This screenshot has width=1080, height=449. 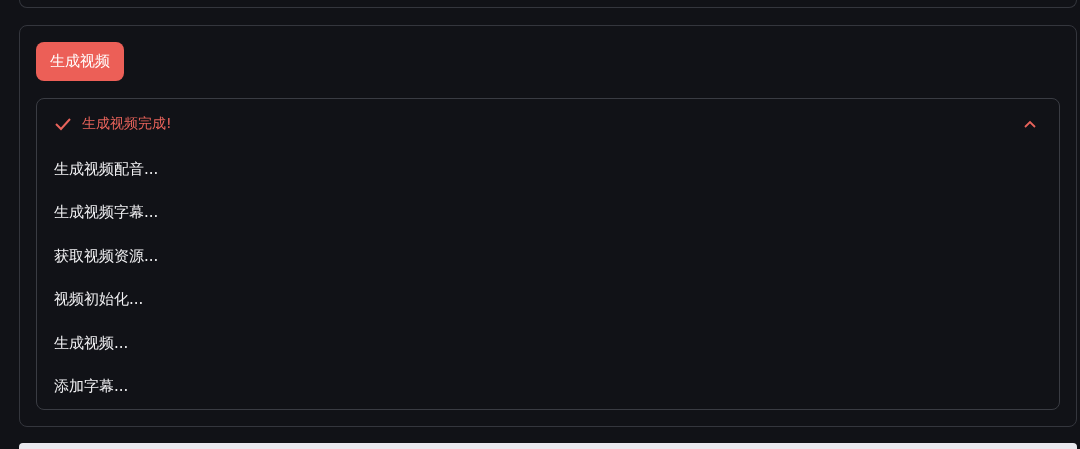 What do you see at coordinates (127, 124) in the screenshot?
I see `status-text: 生成视频完成!` at bounding box center [127, 124].